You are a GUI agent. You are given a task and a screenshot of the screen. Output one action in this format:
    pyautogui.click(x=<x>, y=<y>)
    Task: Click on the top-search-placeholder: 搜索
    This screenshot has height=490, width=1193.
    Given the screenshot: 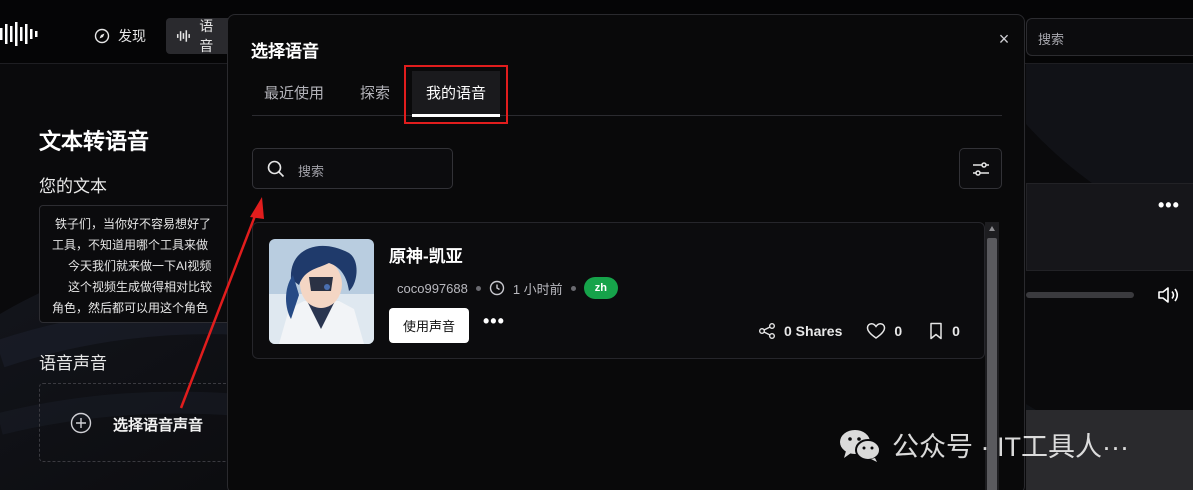 What is the action you would take?
    pyautogui.click(x=1051, y=39)
    